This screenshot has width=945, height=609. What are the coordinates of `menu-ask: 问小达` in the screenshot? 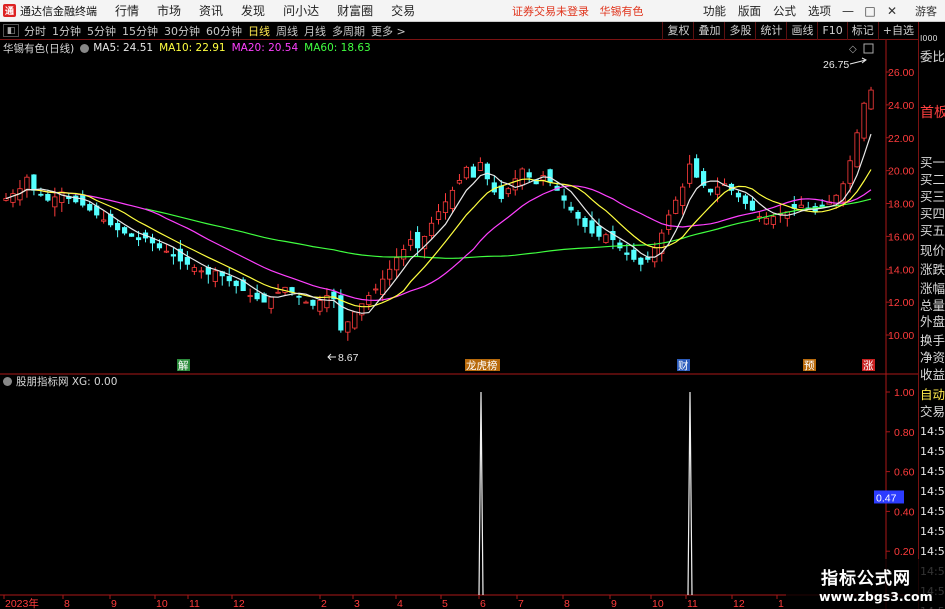 It's located at (301, 10).